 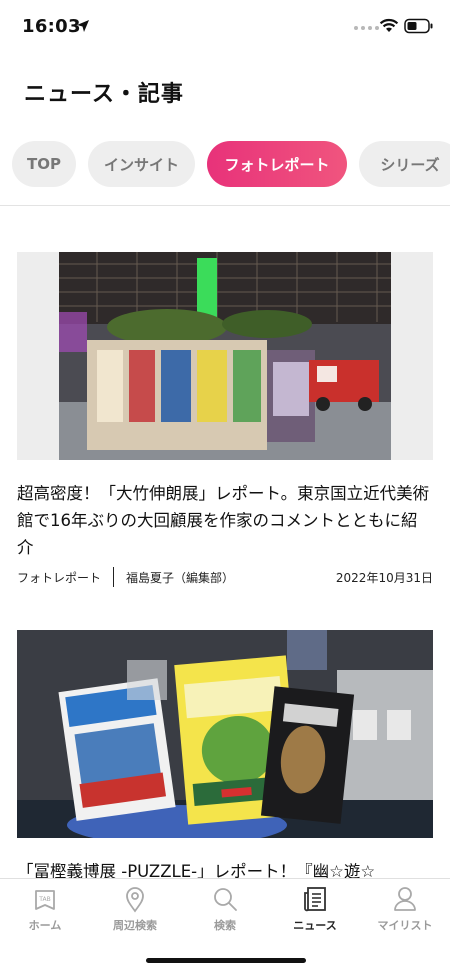 I want to click on battery-icon, so click(x=418, y=26).